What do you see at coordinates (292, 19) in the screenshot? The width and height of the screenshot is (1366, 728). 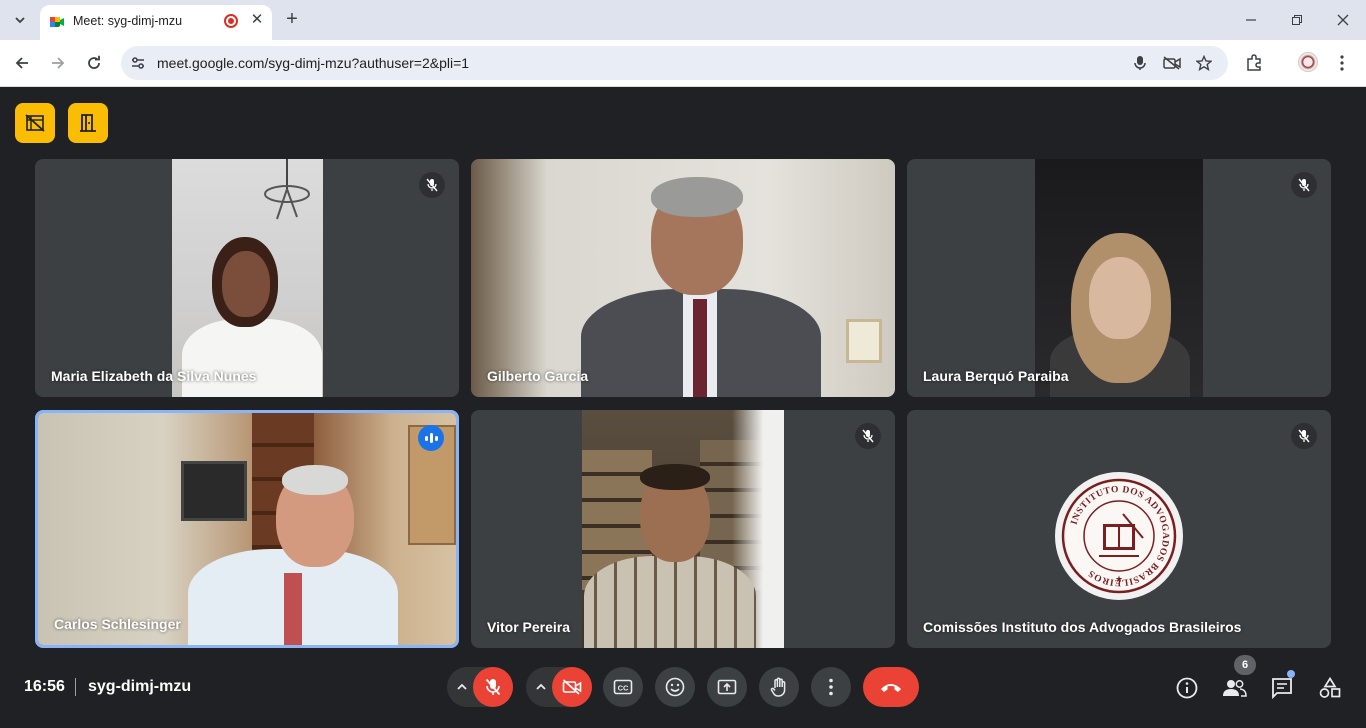 I see `new-tab-button: +` at bounding box center [292, 19].